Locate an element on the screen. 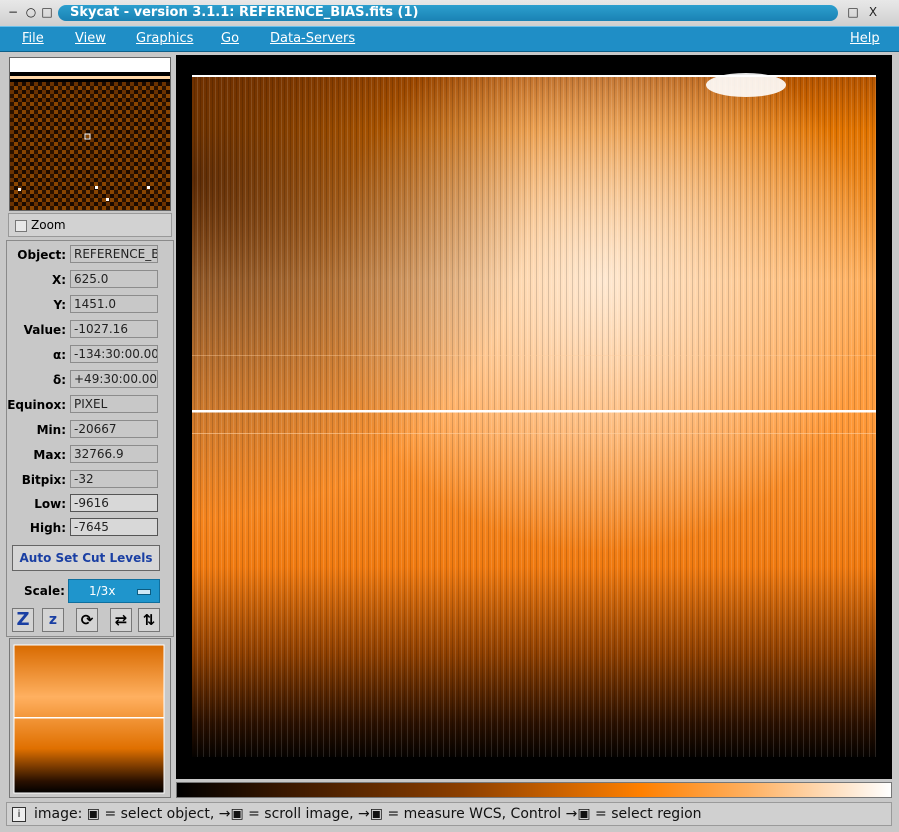 The image size is (899, 832). info-label: Low: is located at coordinates (50, 504).